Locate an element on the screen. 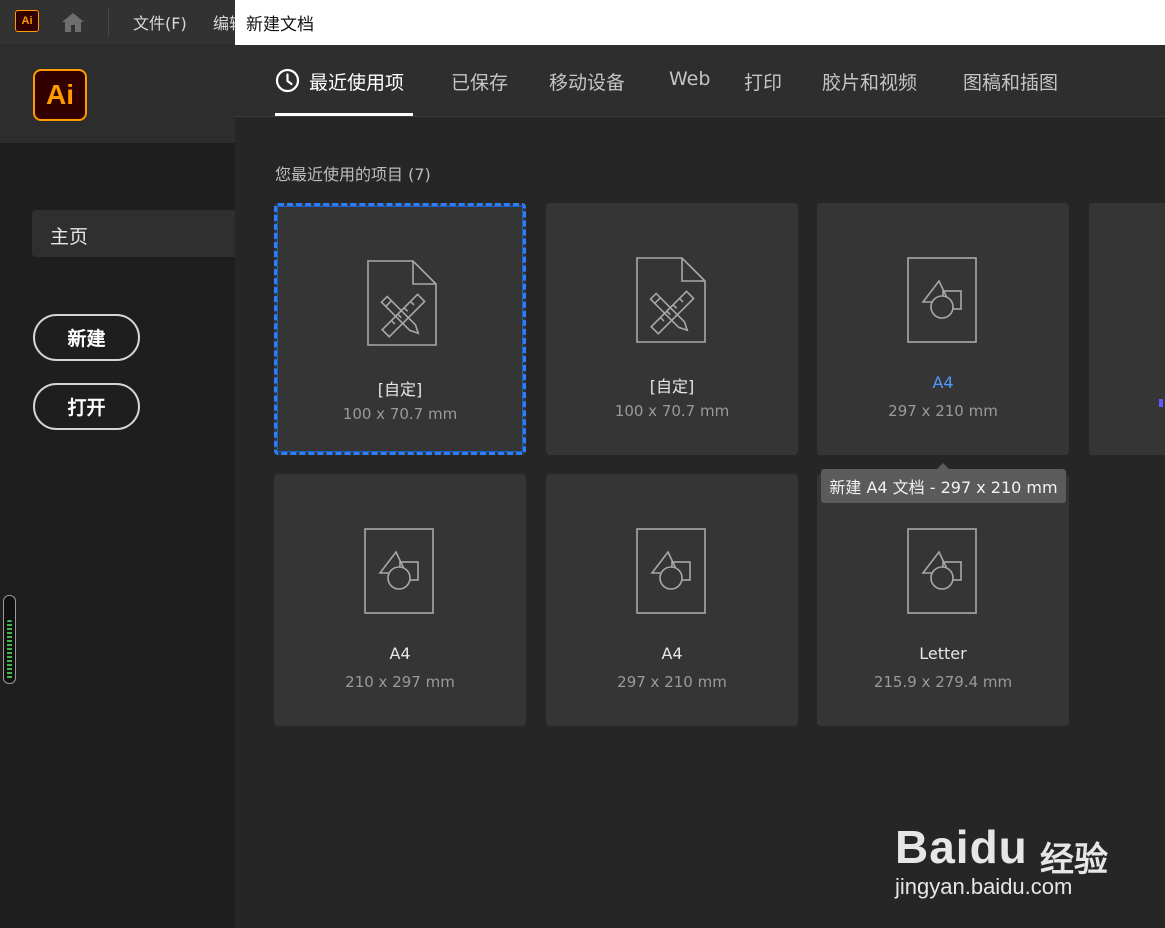 The width and height of the screenshot is (1165, 928). level-meter-fill is located at coordinates (9, 649).